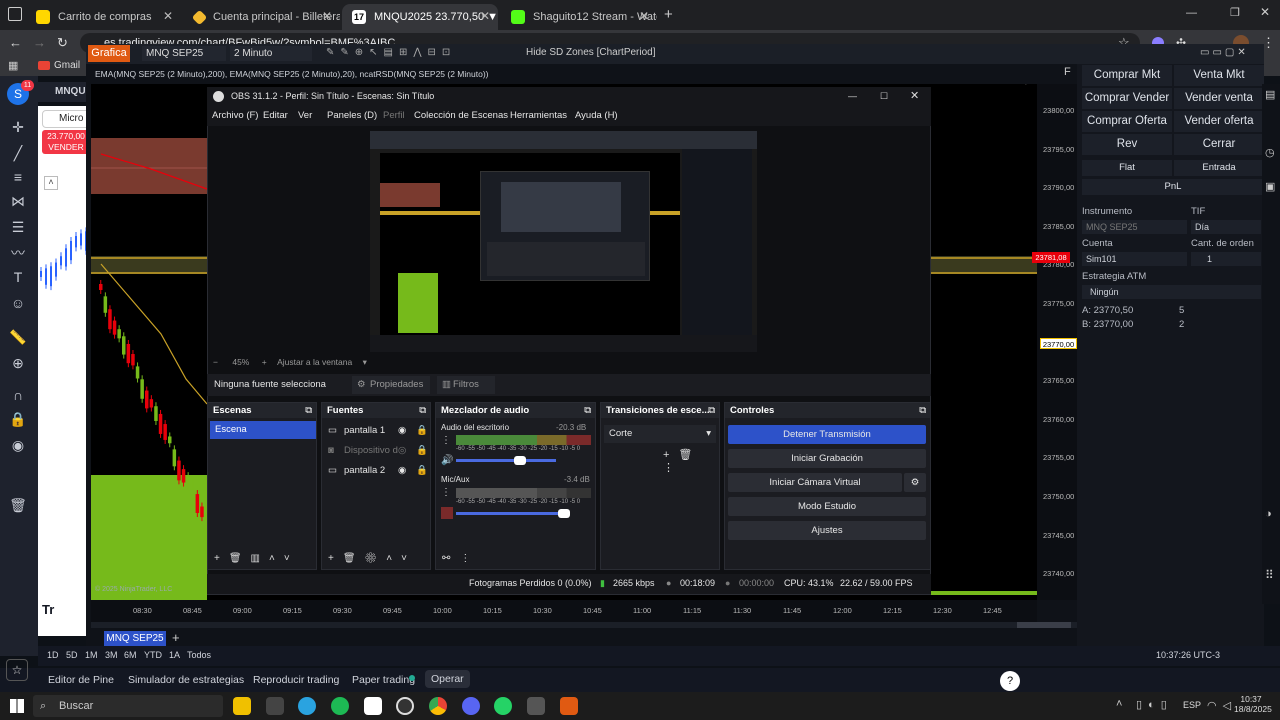 This screenshot has height=720, width=1280. What do you see at coordinates (1191, 13) in the screenshot?
I see `minimize-icon: —` at bounding box center [1191, 13].